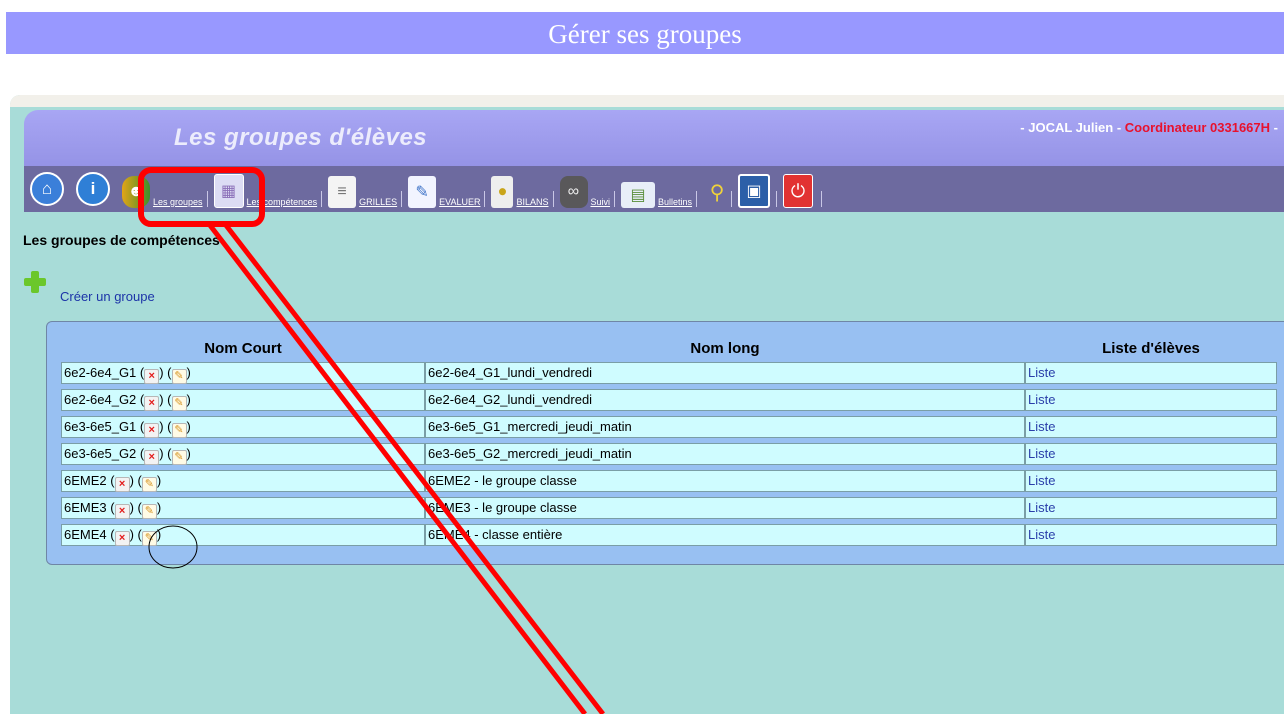 The image size is (1284, 714). Describe the element at coordinates (422, 192) in the screenshot. I see `pencil-note-icon: ✎` at that location.